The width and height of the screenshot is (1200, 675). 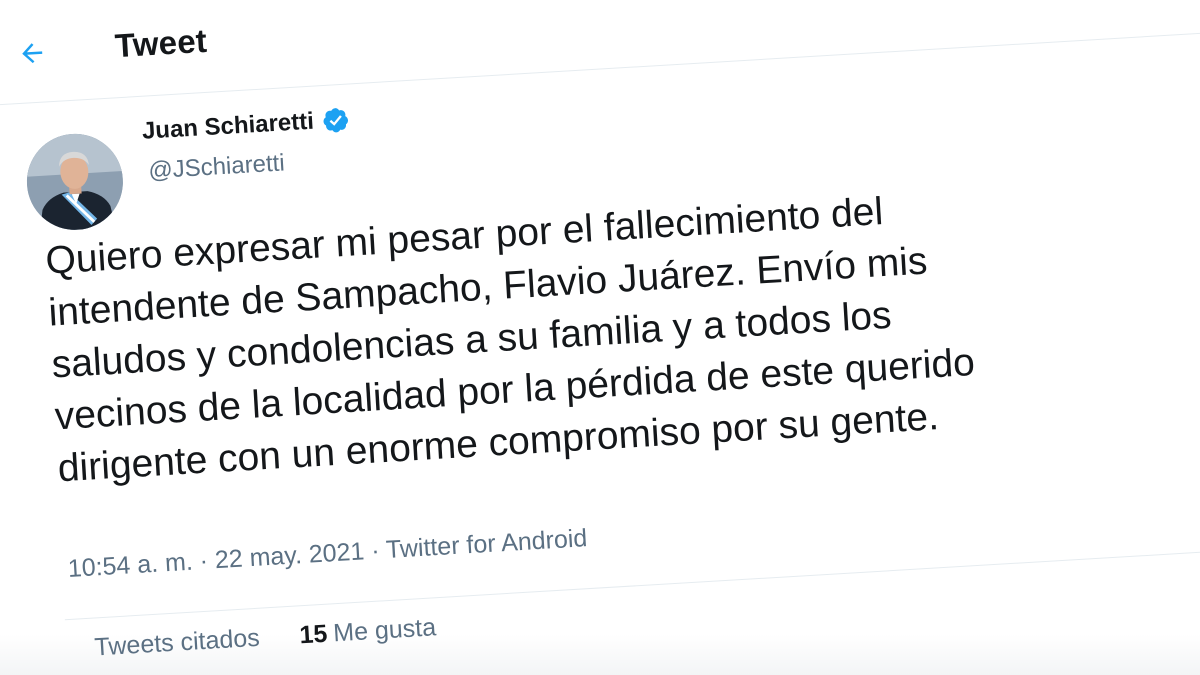 What do you see at coordinates (130, 565) in the screenshot?
I see `tweet-time: 10:54 a. m.` at bounding box center [130, 565].